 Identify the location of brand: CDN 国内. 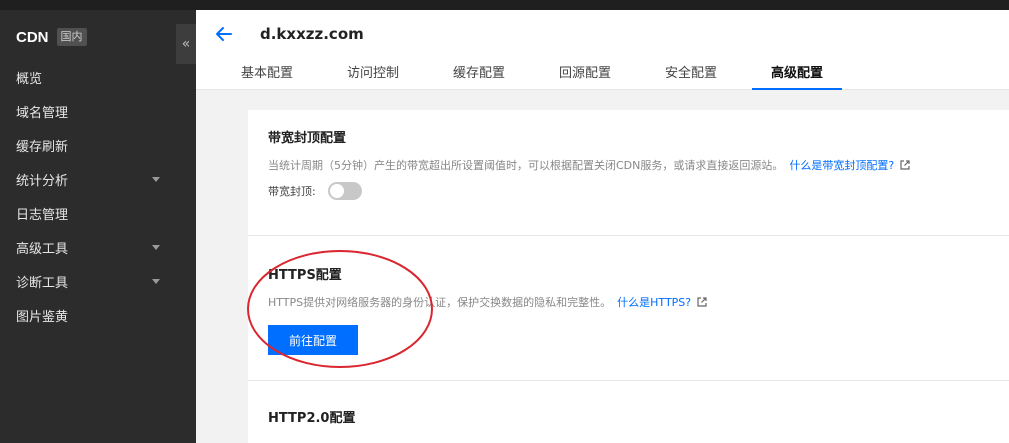
(51, 37).